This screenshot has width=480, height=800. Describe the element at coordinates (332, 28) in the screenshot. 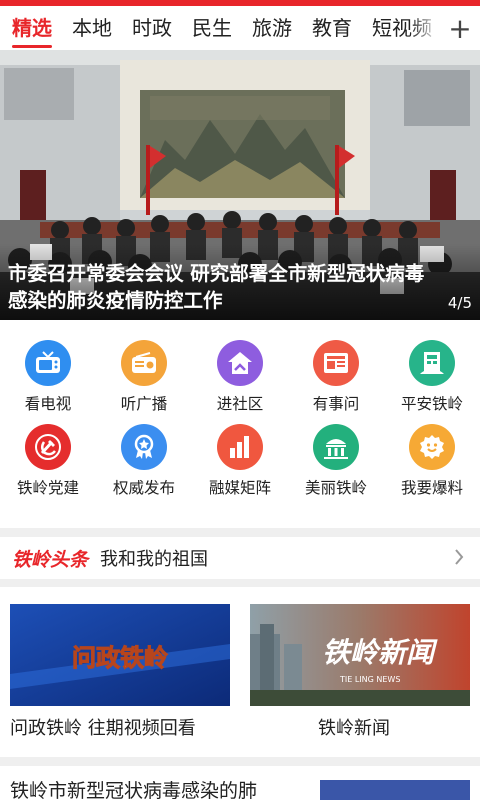

I see `tab-education: 教育` at that location.